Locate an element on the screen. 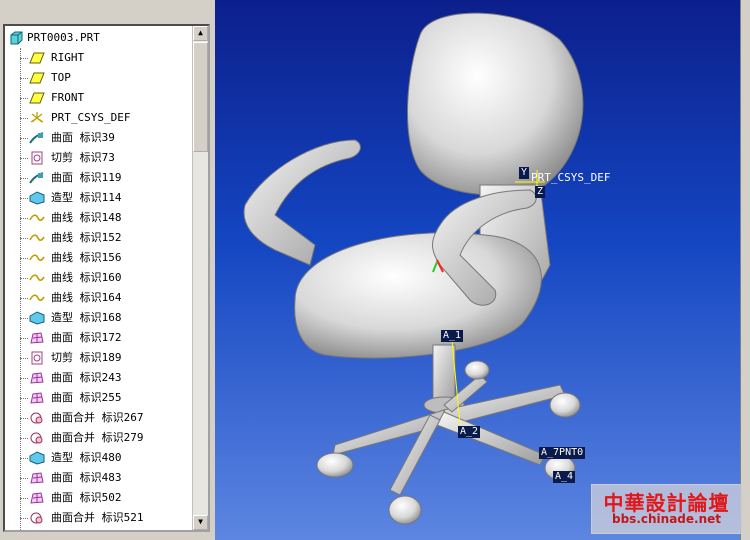  tree-item-label: 曲面合并 标识521 is located at coordinates (97, 517).